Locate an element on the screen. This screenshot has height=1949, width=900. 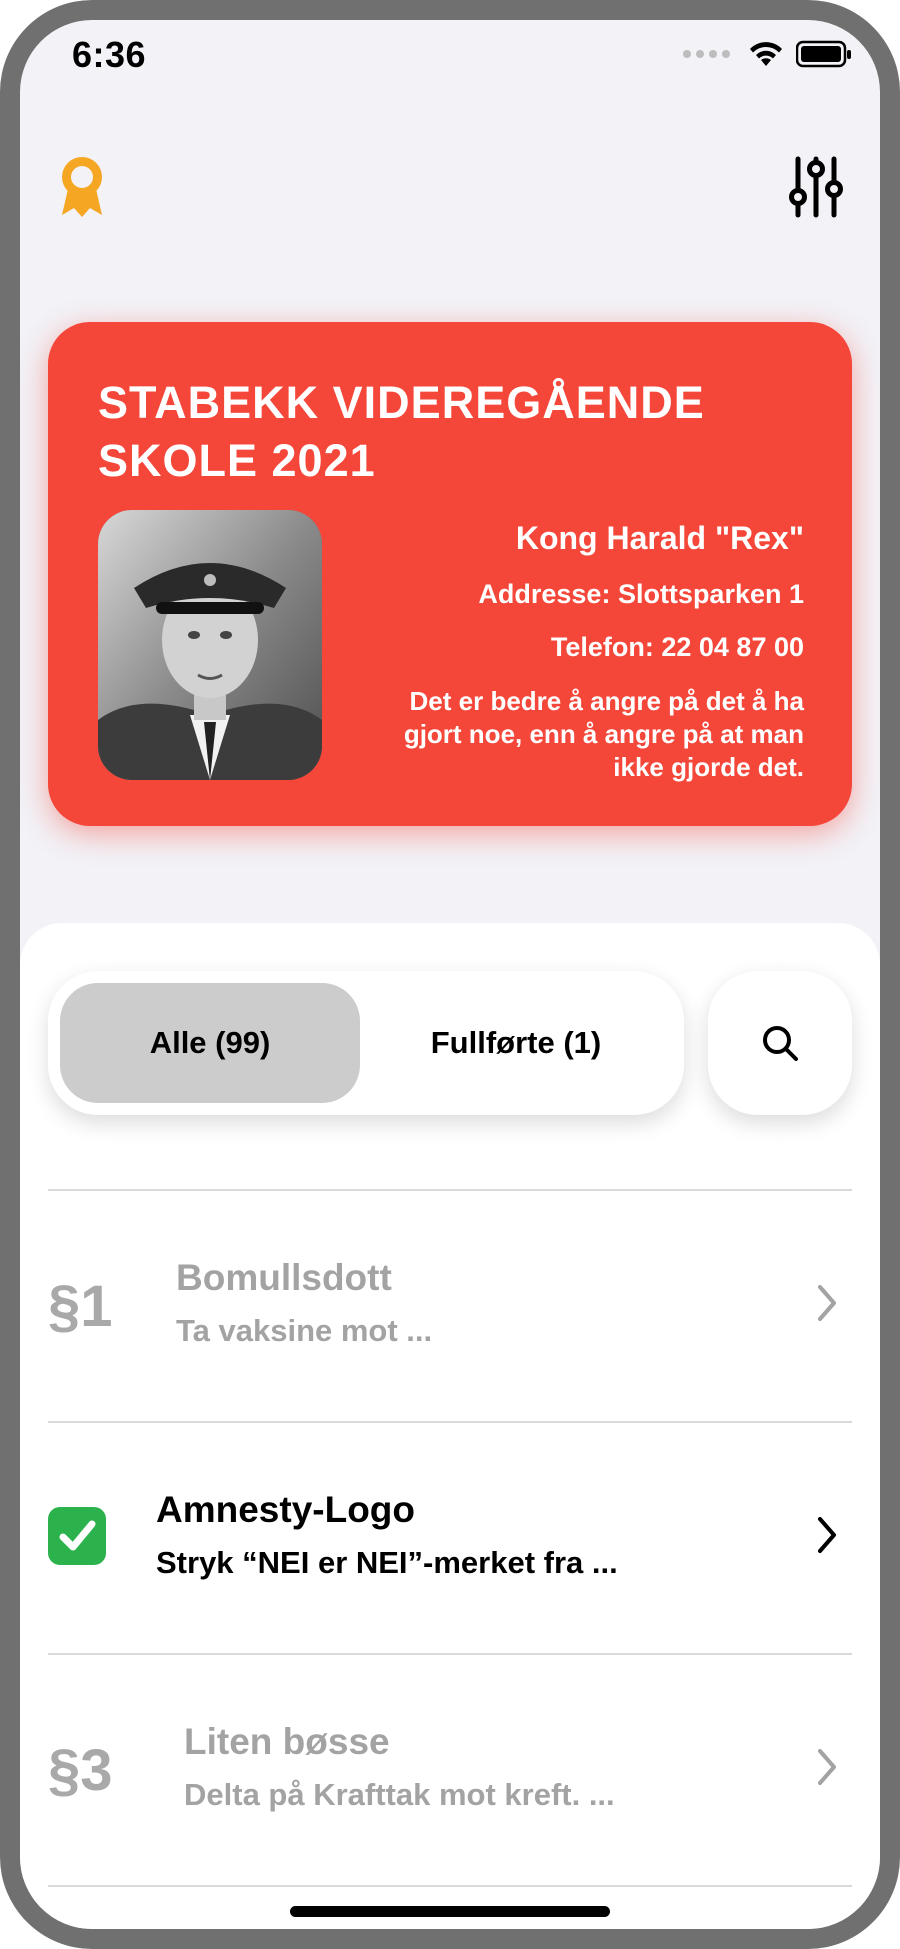
search-button is located at coordinates (780, 1043).